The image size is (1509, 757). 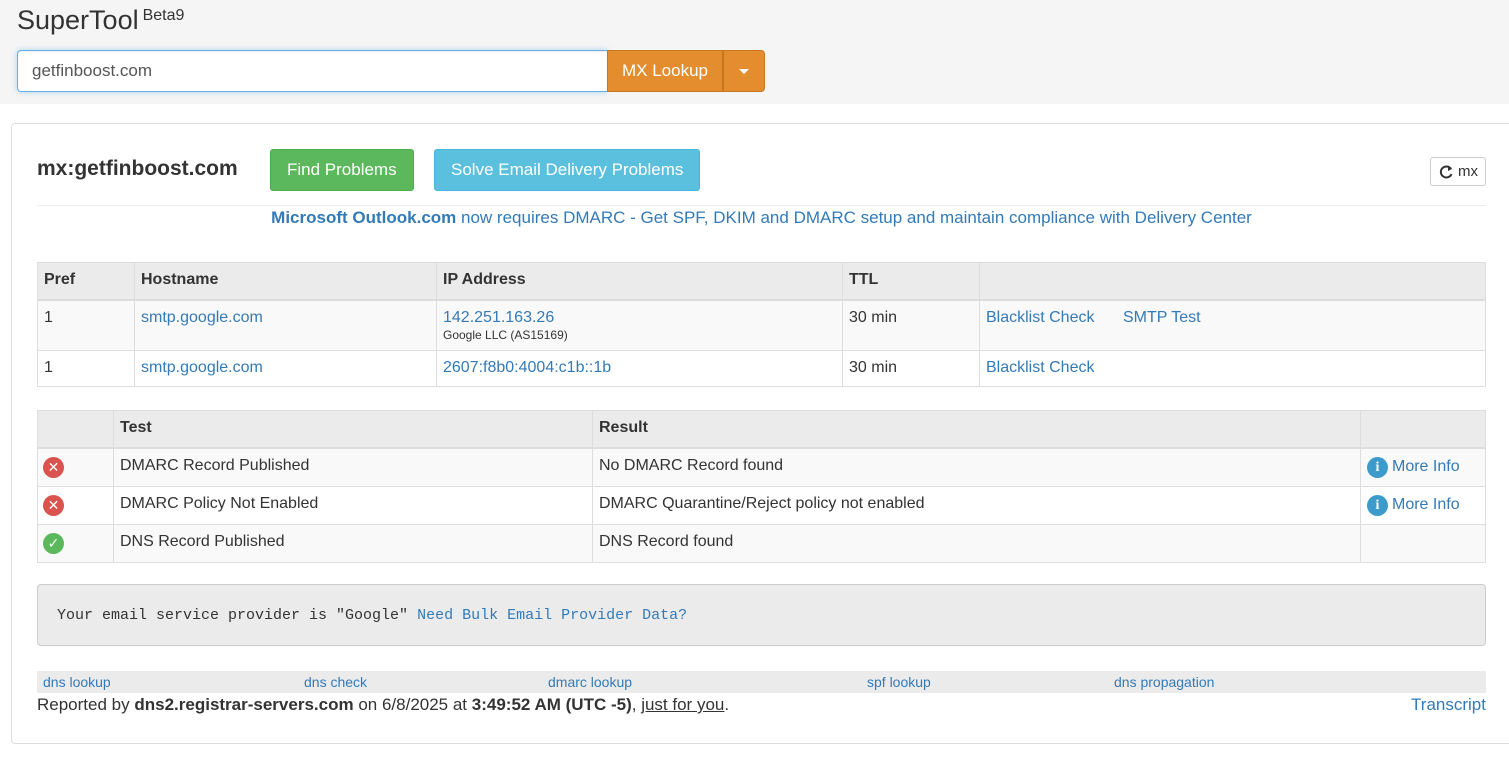 I want to click on test-cell: DMARC Policy Not Enabled, so click(x=353, y=505).